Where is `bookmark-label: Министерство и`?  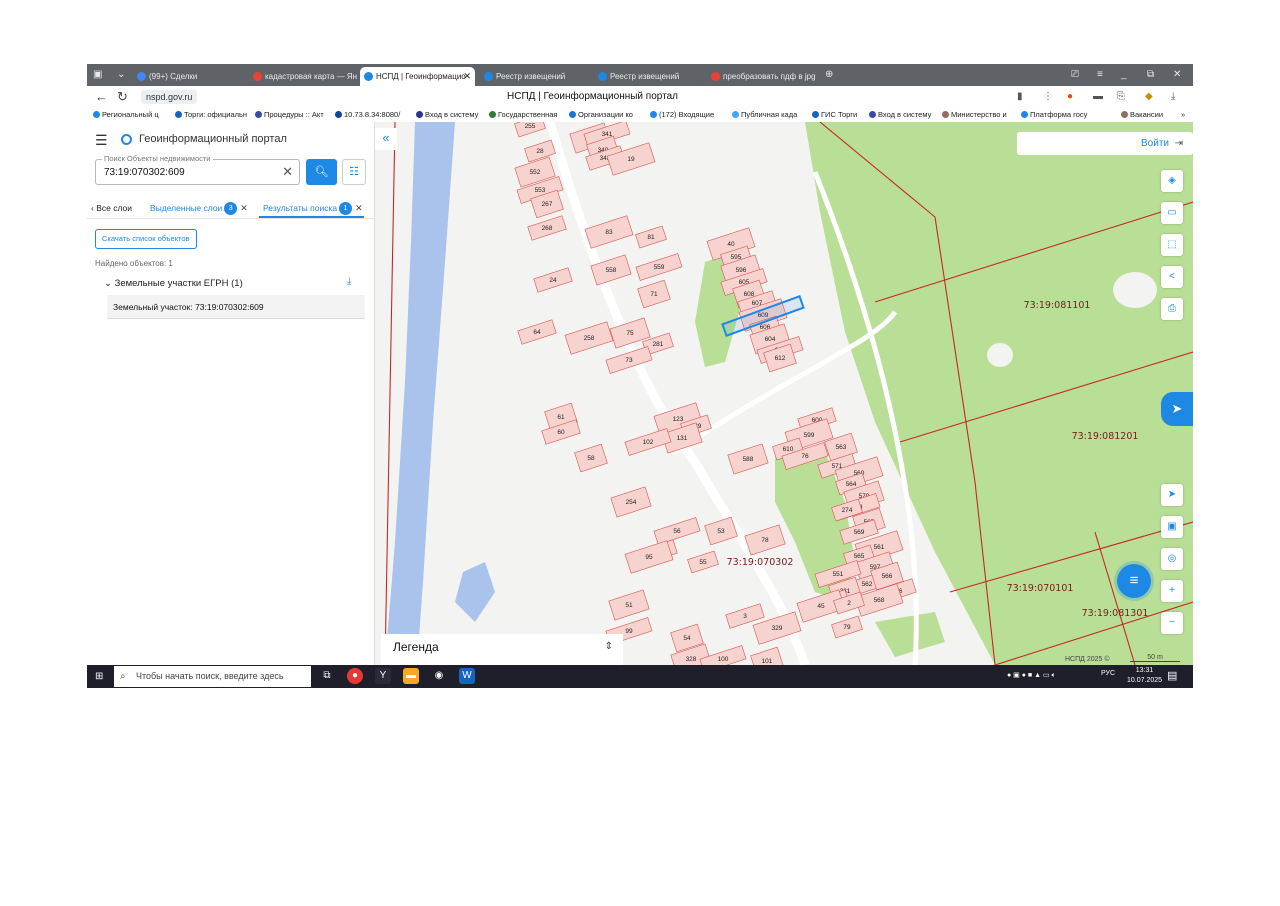 bookmark-label: Министерство и is located at coordinates (979, 114).